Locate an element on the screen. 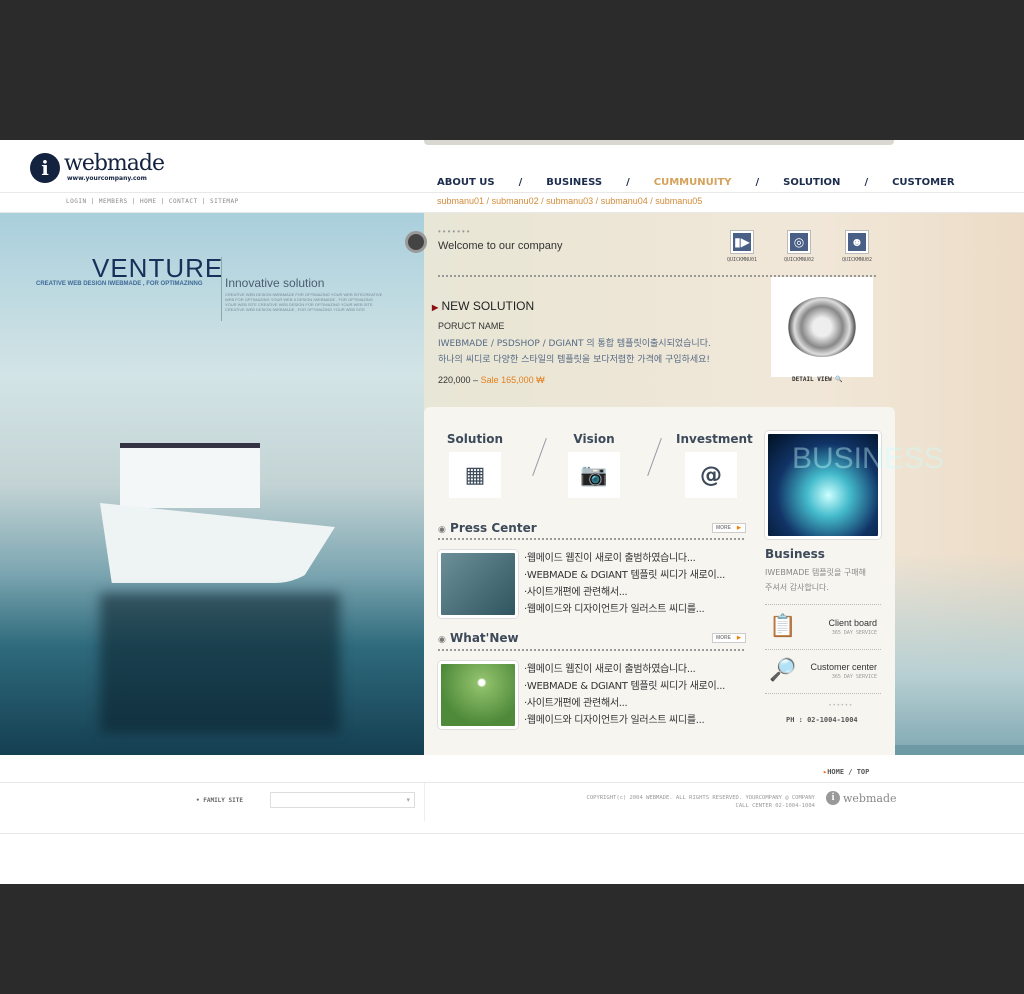 The height and width of the screenshot is (994, 1024). water-reflection is located at coordinates (220, 663).